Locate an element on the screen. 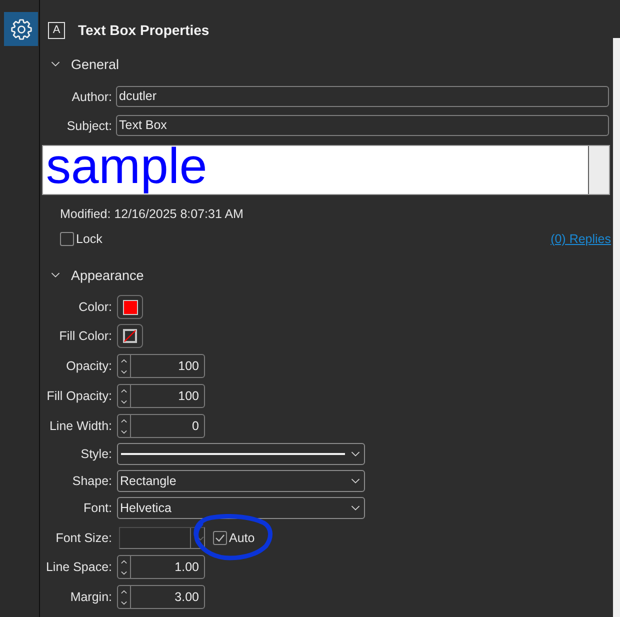 This screenshot has width=620, height=617. text-field: Text Box is located at coordinates (362, 125).